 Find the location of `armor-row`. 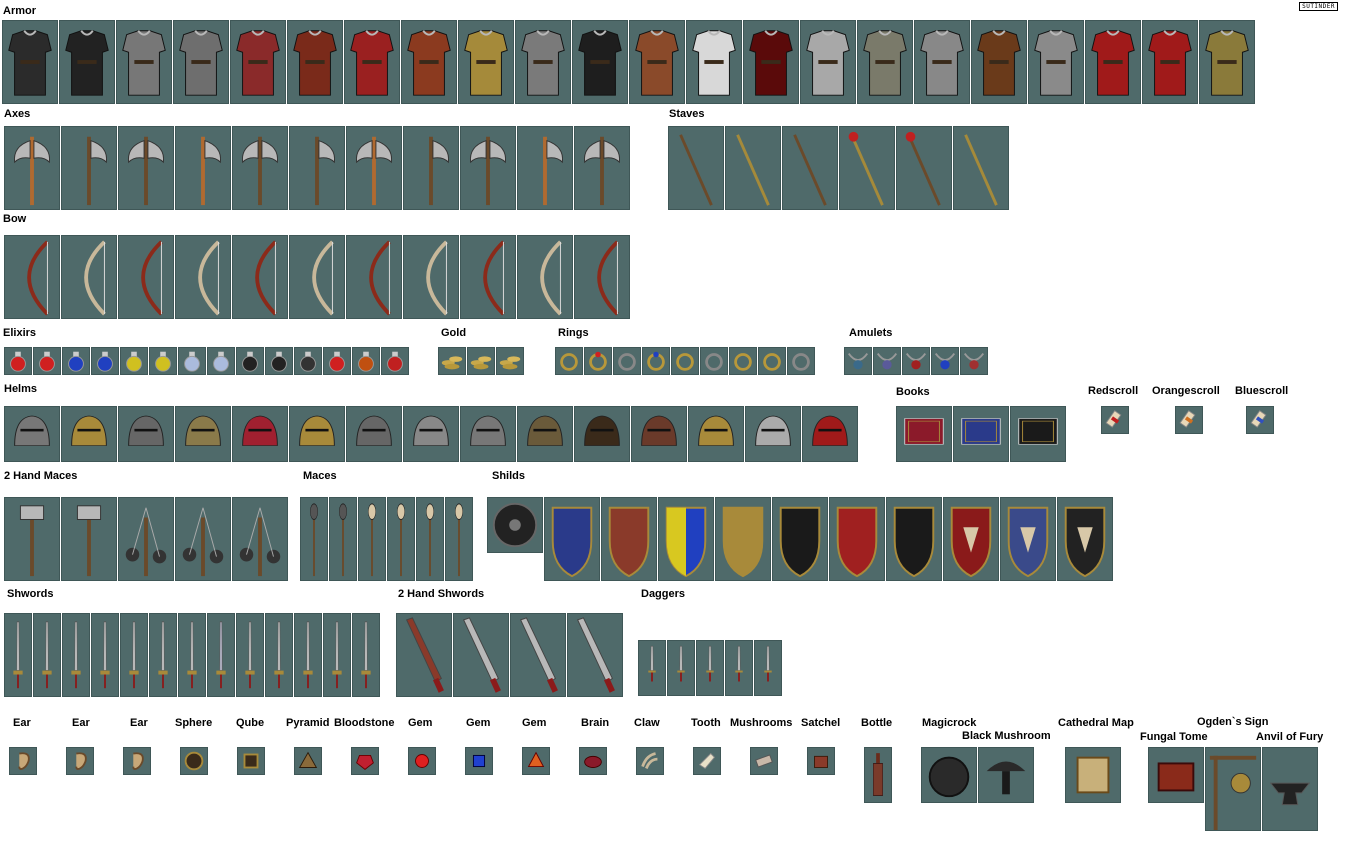

armor-row is located at coordinates (628, 62).